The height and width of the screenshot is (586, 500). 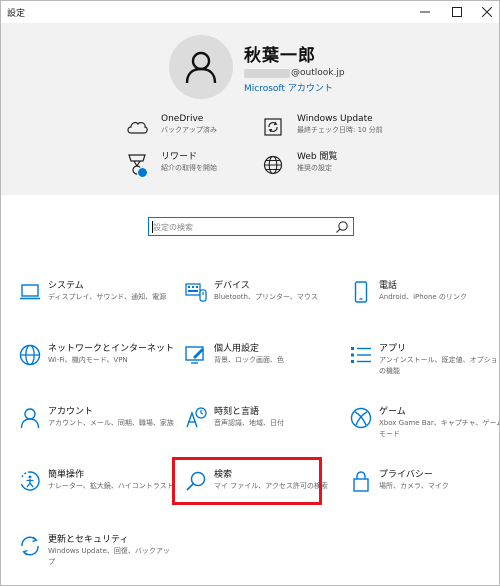 I want to click on tile-title: 電話, so click(x=388, y=286).